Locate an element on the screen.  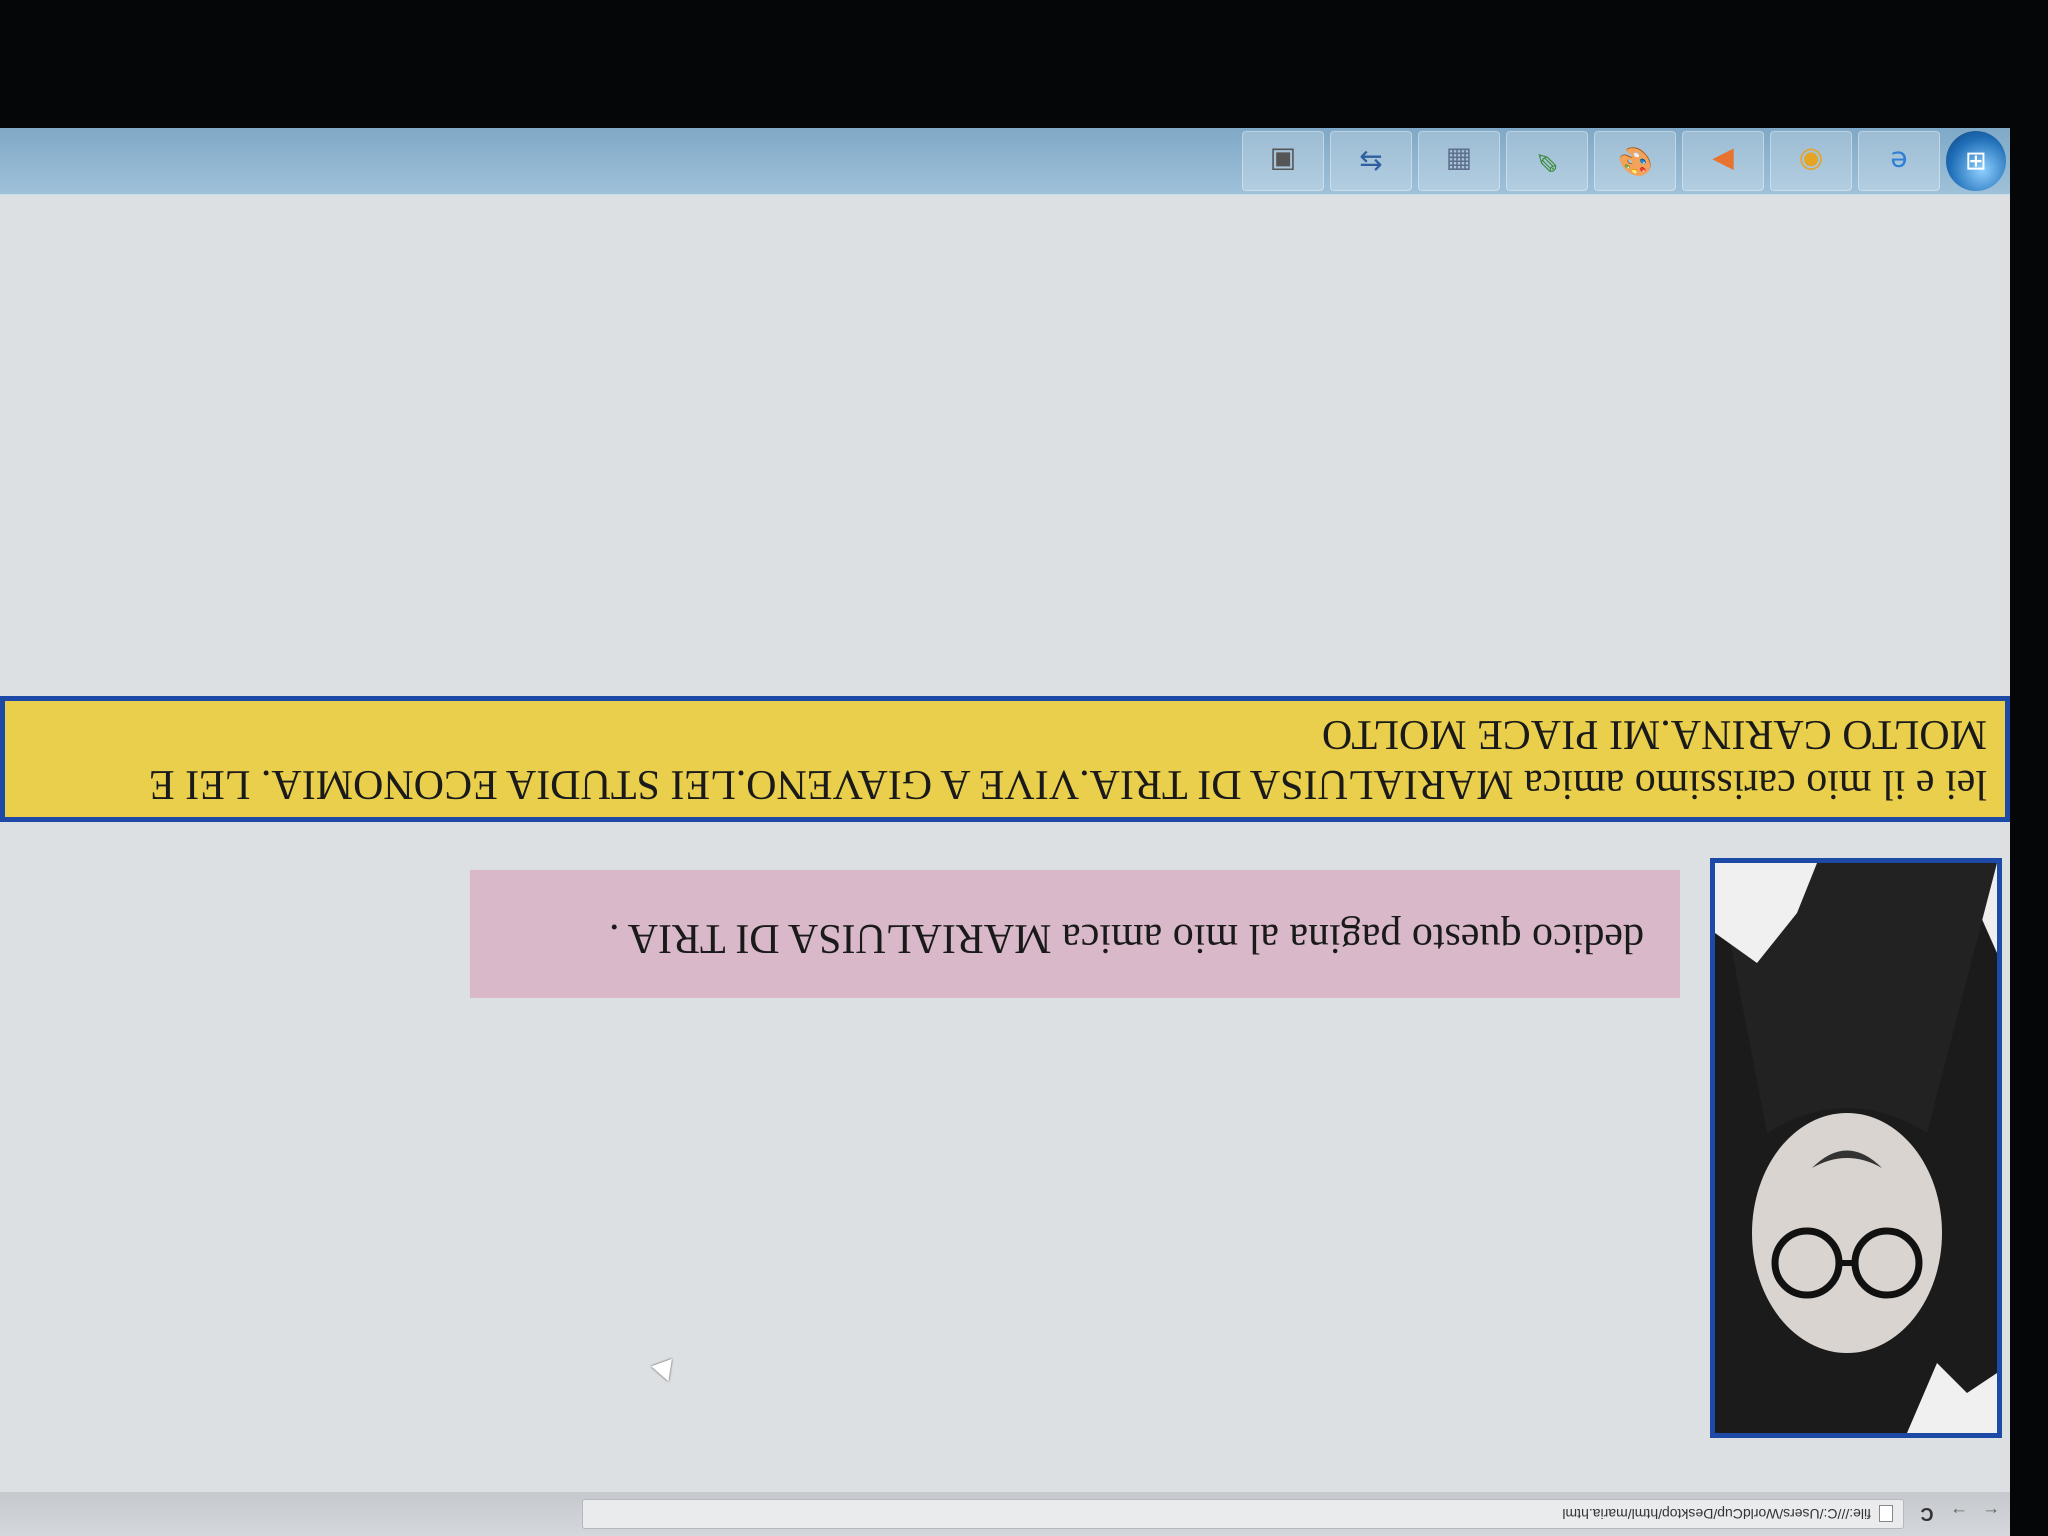
calculator-icon: ▦ is located at coordinates (1459, 161).